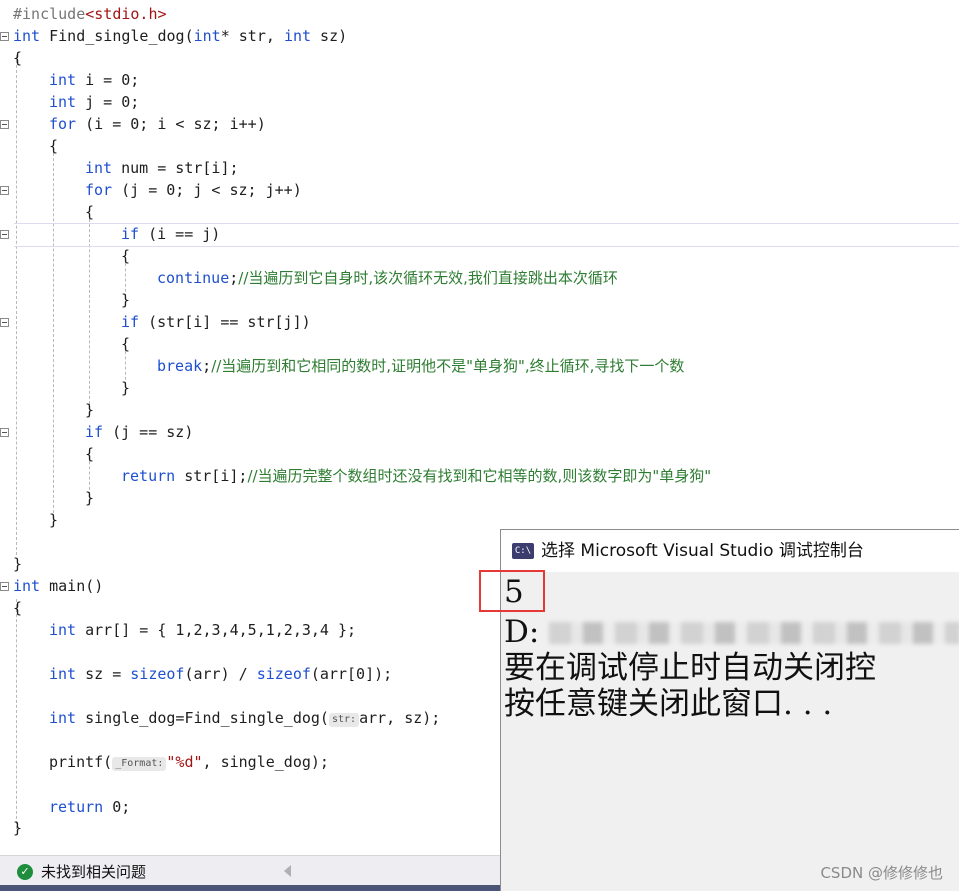 This screenshot has height=891, width=959. Describe the element at coordinates (250, 873) in the screenshot. I see `status-bar: ✓ 未找到相关问题` at that location.